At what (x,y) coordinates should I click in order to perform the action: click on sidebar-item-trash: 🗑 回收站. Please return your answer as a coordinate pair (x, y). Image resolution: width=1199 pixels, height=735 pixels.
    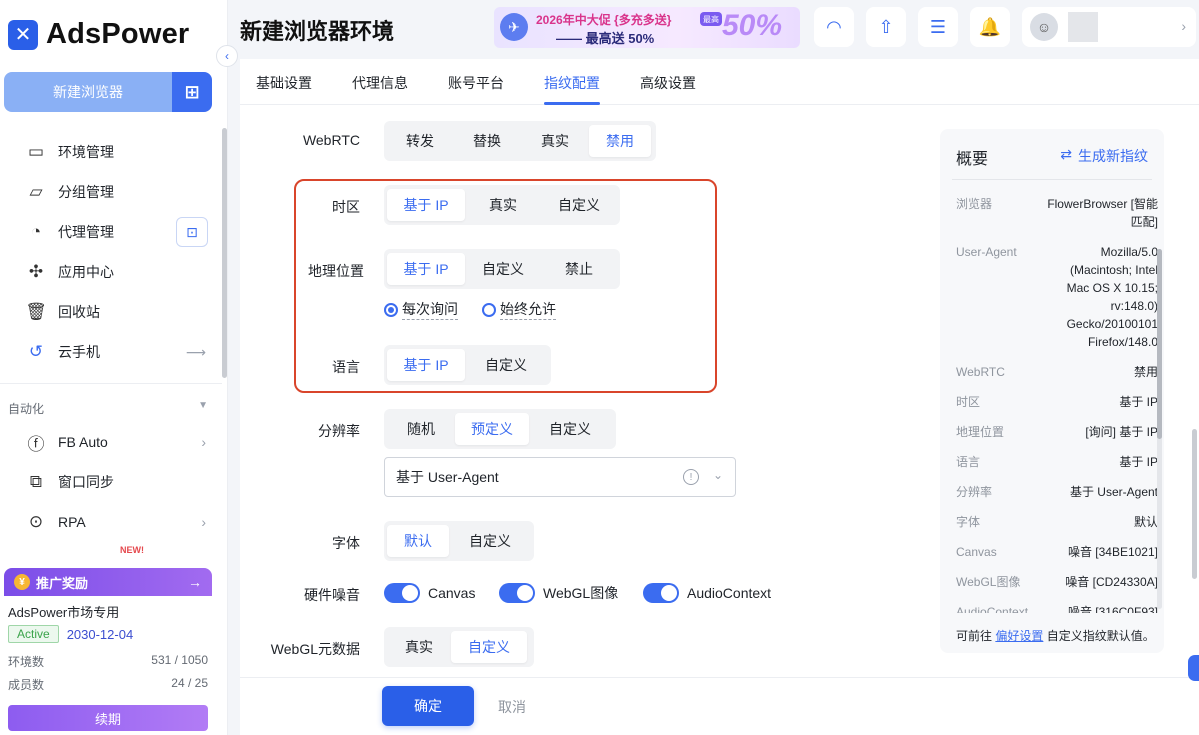
    Looking at the image, I should click on (111, 312).